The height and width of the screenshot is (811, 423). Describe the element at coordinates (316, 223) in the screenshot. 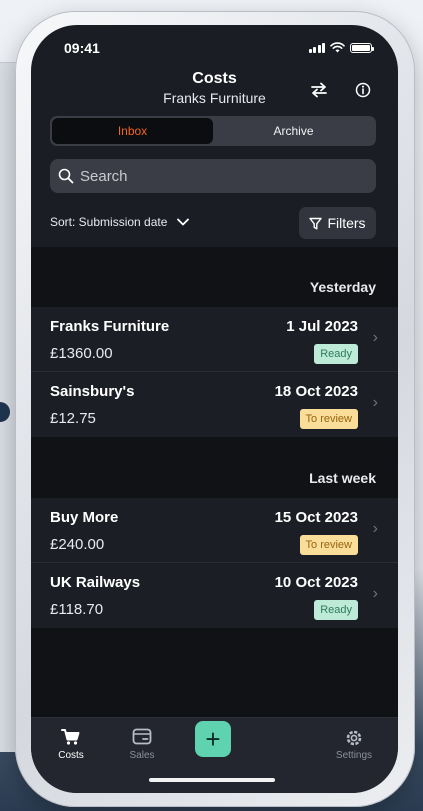

I see `filter-icon` at that location.